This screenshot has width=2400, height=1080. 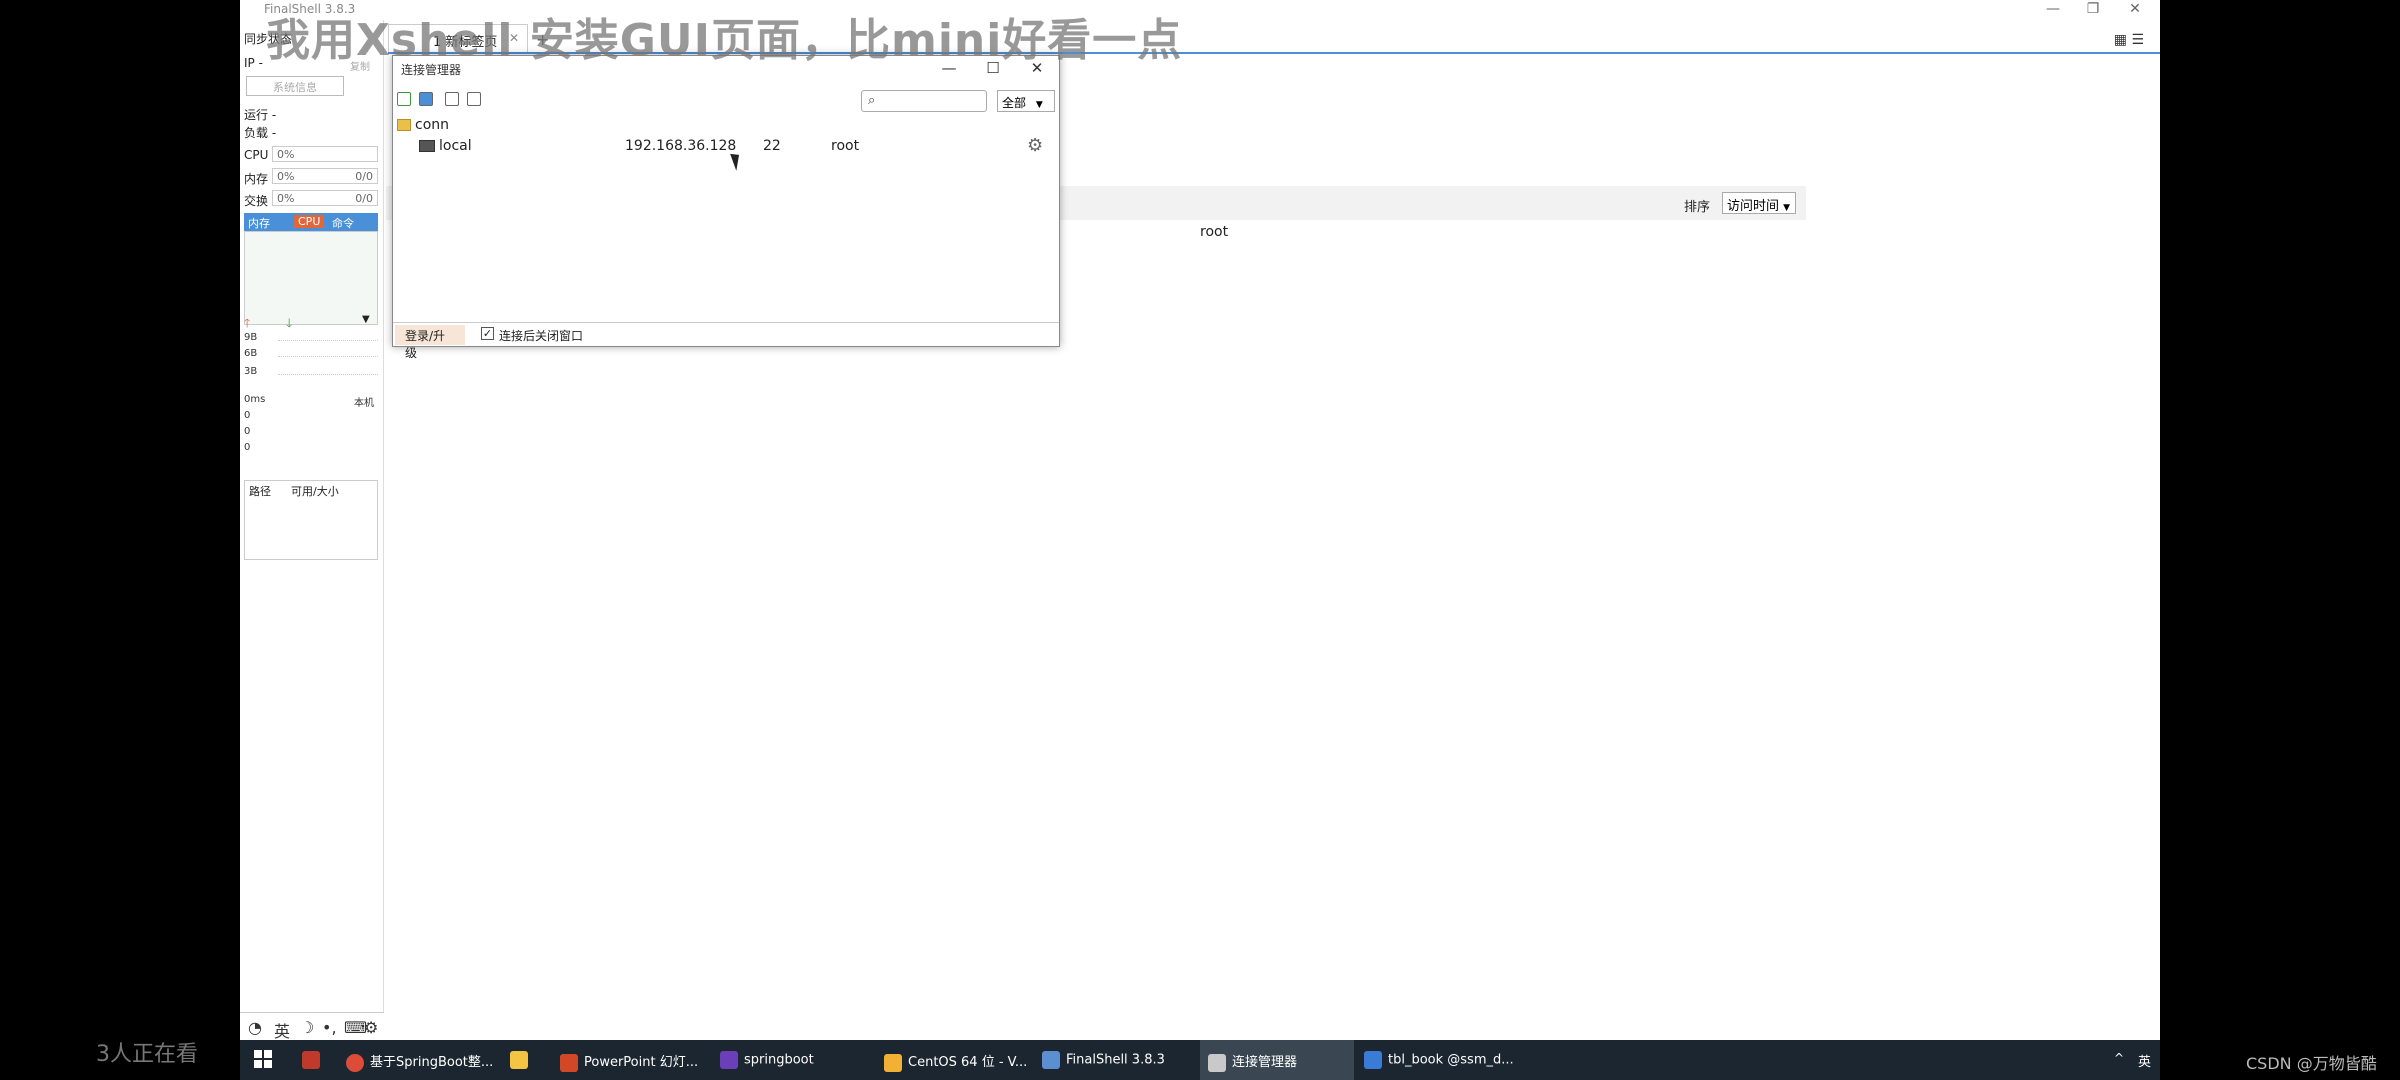 I want to click on intellij-icon, so click(x=729, y=1060).